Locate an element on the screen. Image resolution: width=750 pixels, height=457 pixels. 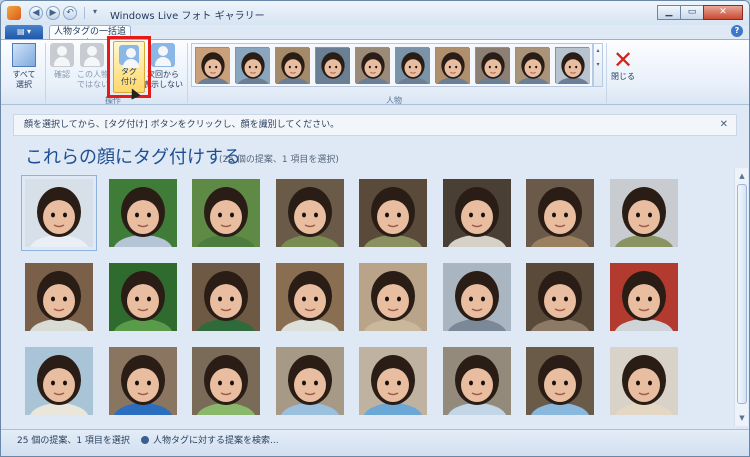
maximize-button: ▭ is located at coordinates (692, 12).